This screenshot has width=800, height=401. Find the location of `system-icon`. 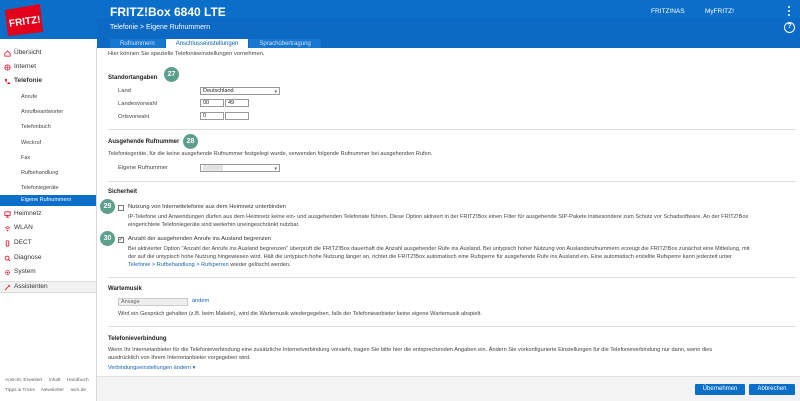

system-icon is located at coordinates (7, 272).